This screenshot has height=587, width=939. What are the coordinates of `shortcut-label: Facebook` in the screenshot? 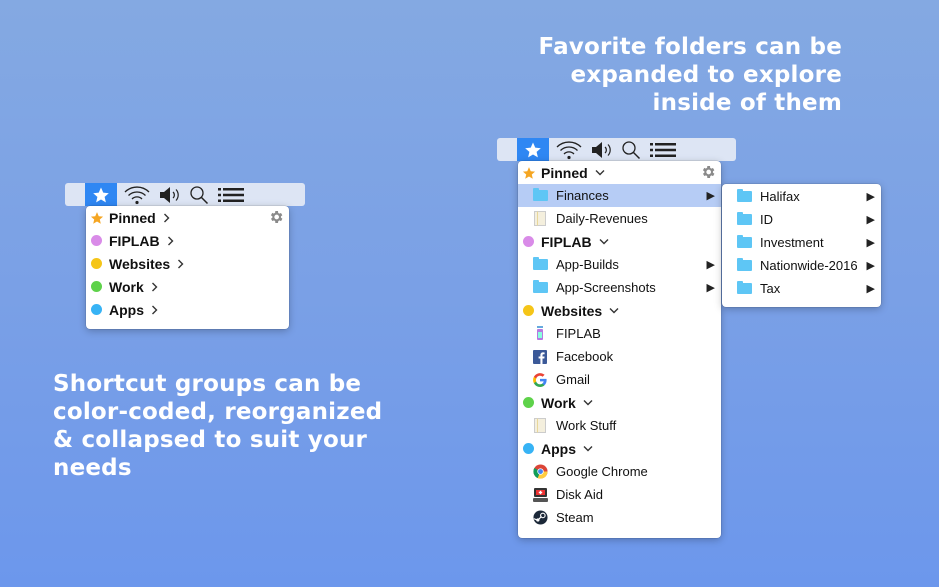 It's located at (585, 356).